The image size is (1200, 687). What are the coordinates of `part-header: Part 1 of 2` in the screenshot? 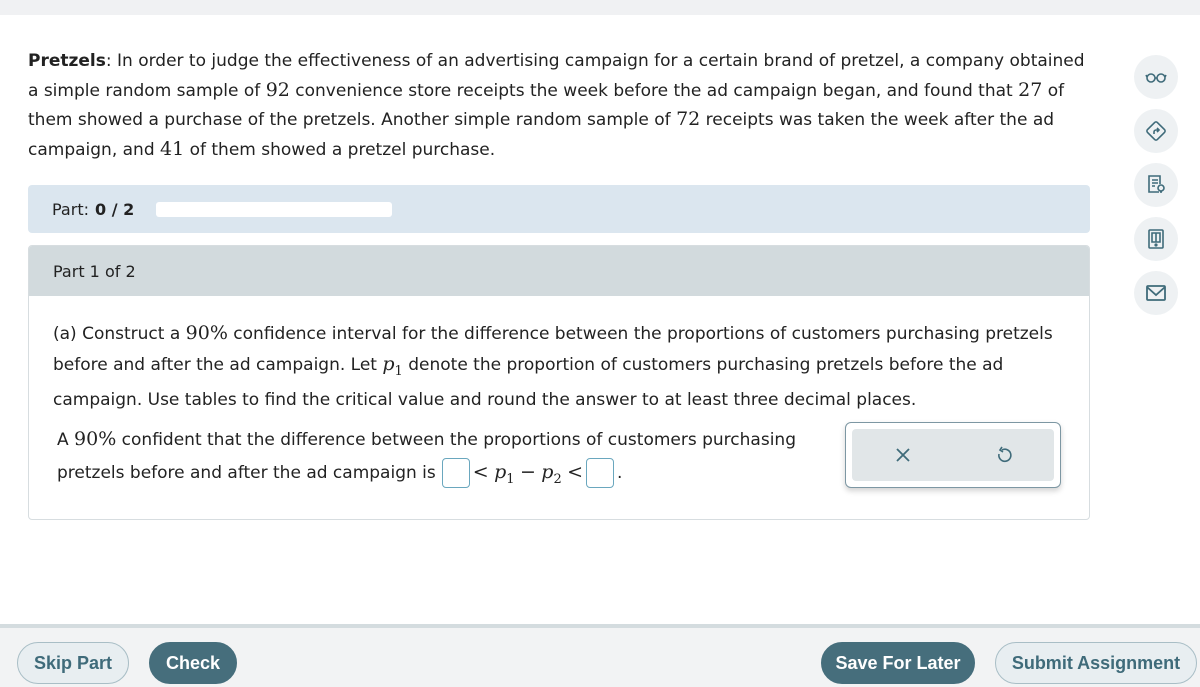 It's located at (559, 271).